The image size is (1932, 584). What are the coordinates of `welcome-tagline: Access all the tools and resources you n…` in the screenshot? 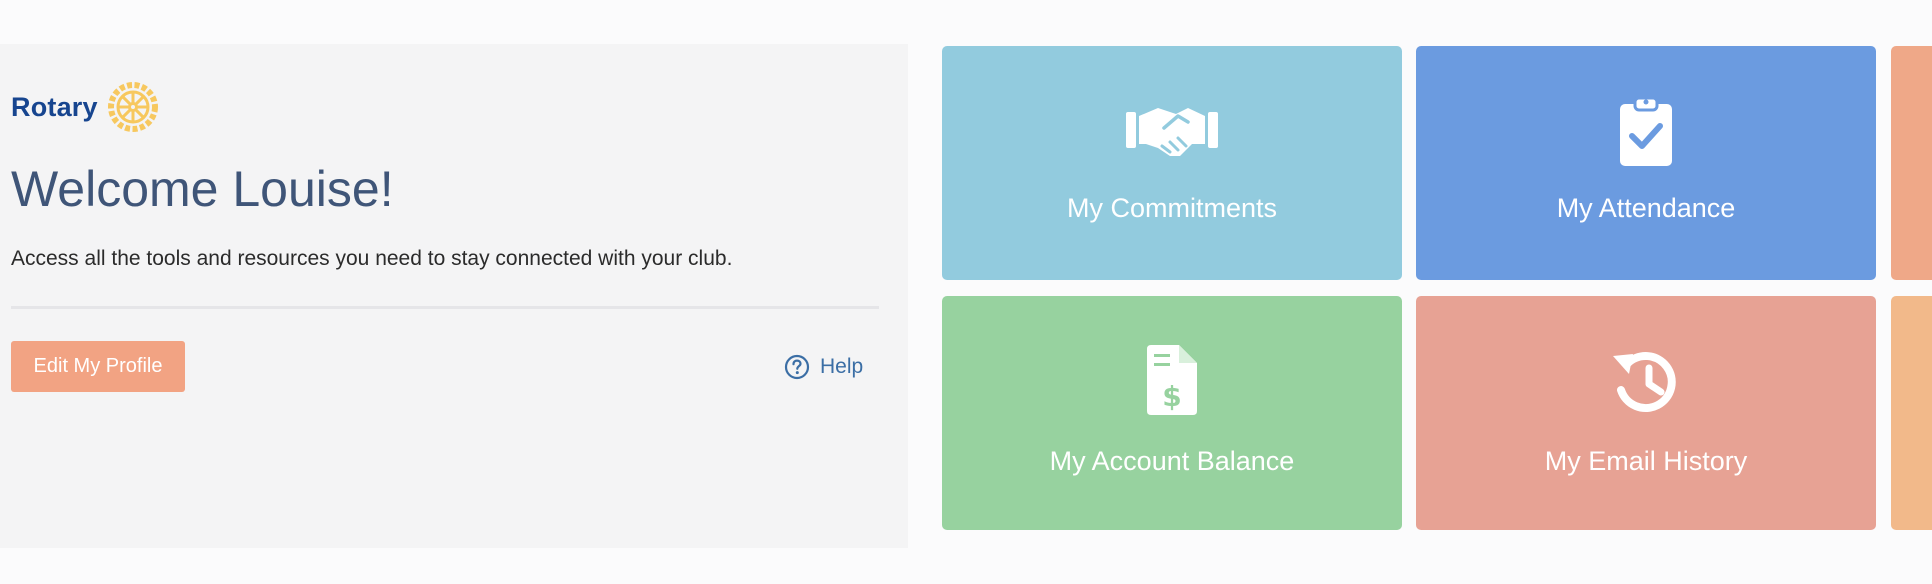 It's located at (372, 258).